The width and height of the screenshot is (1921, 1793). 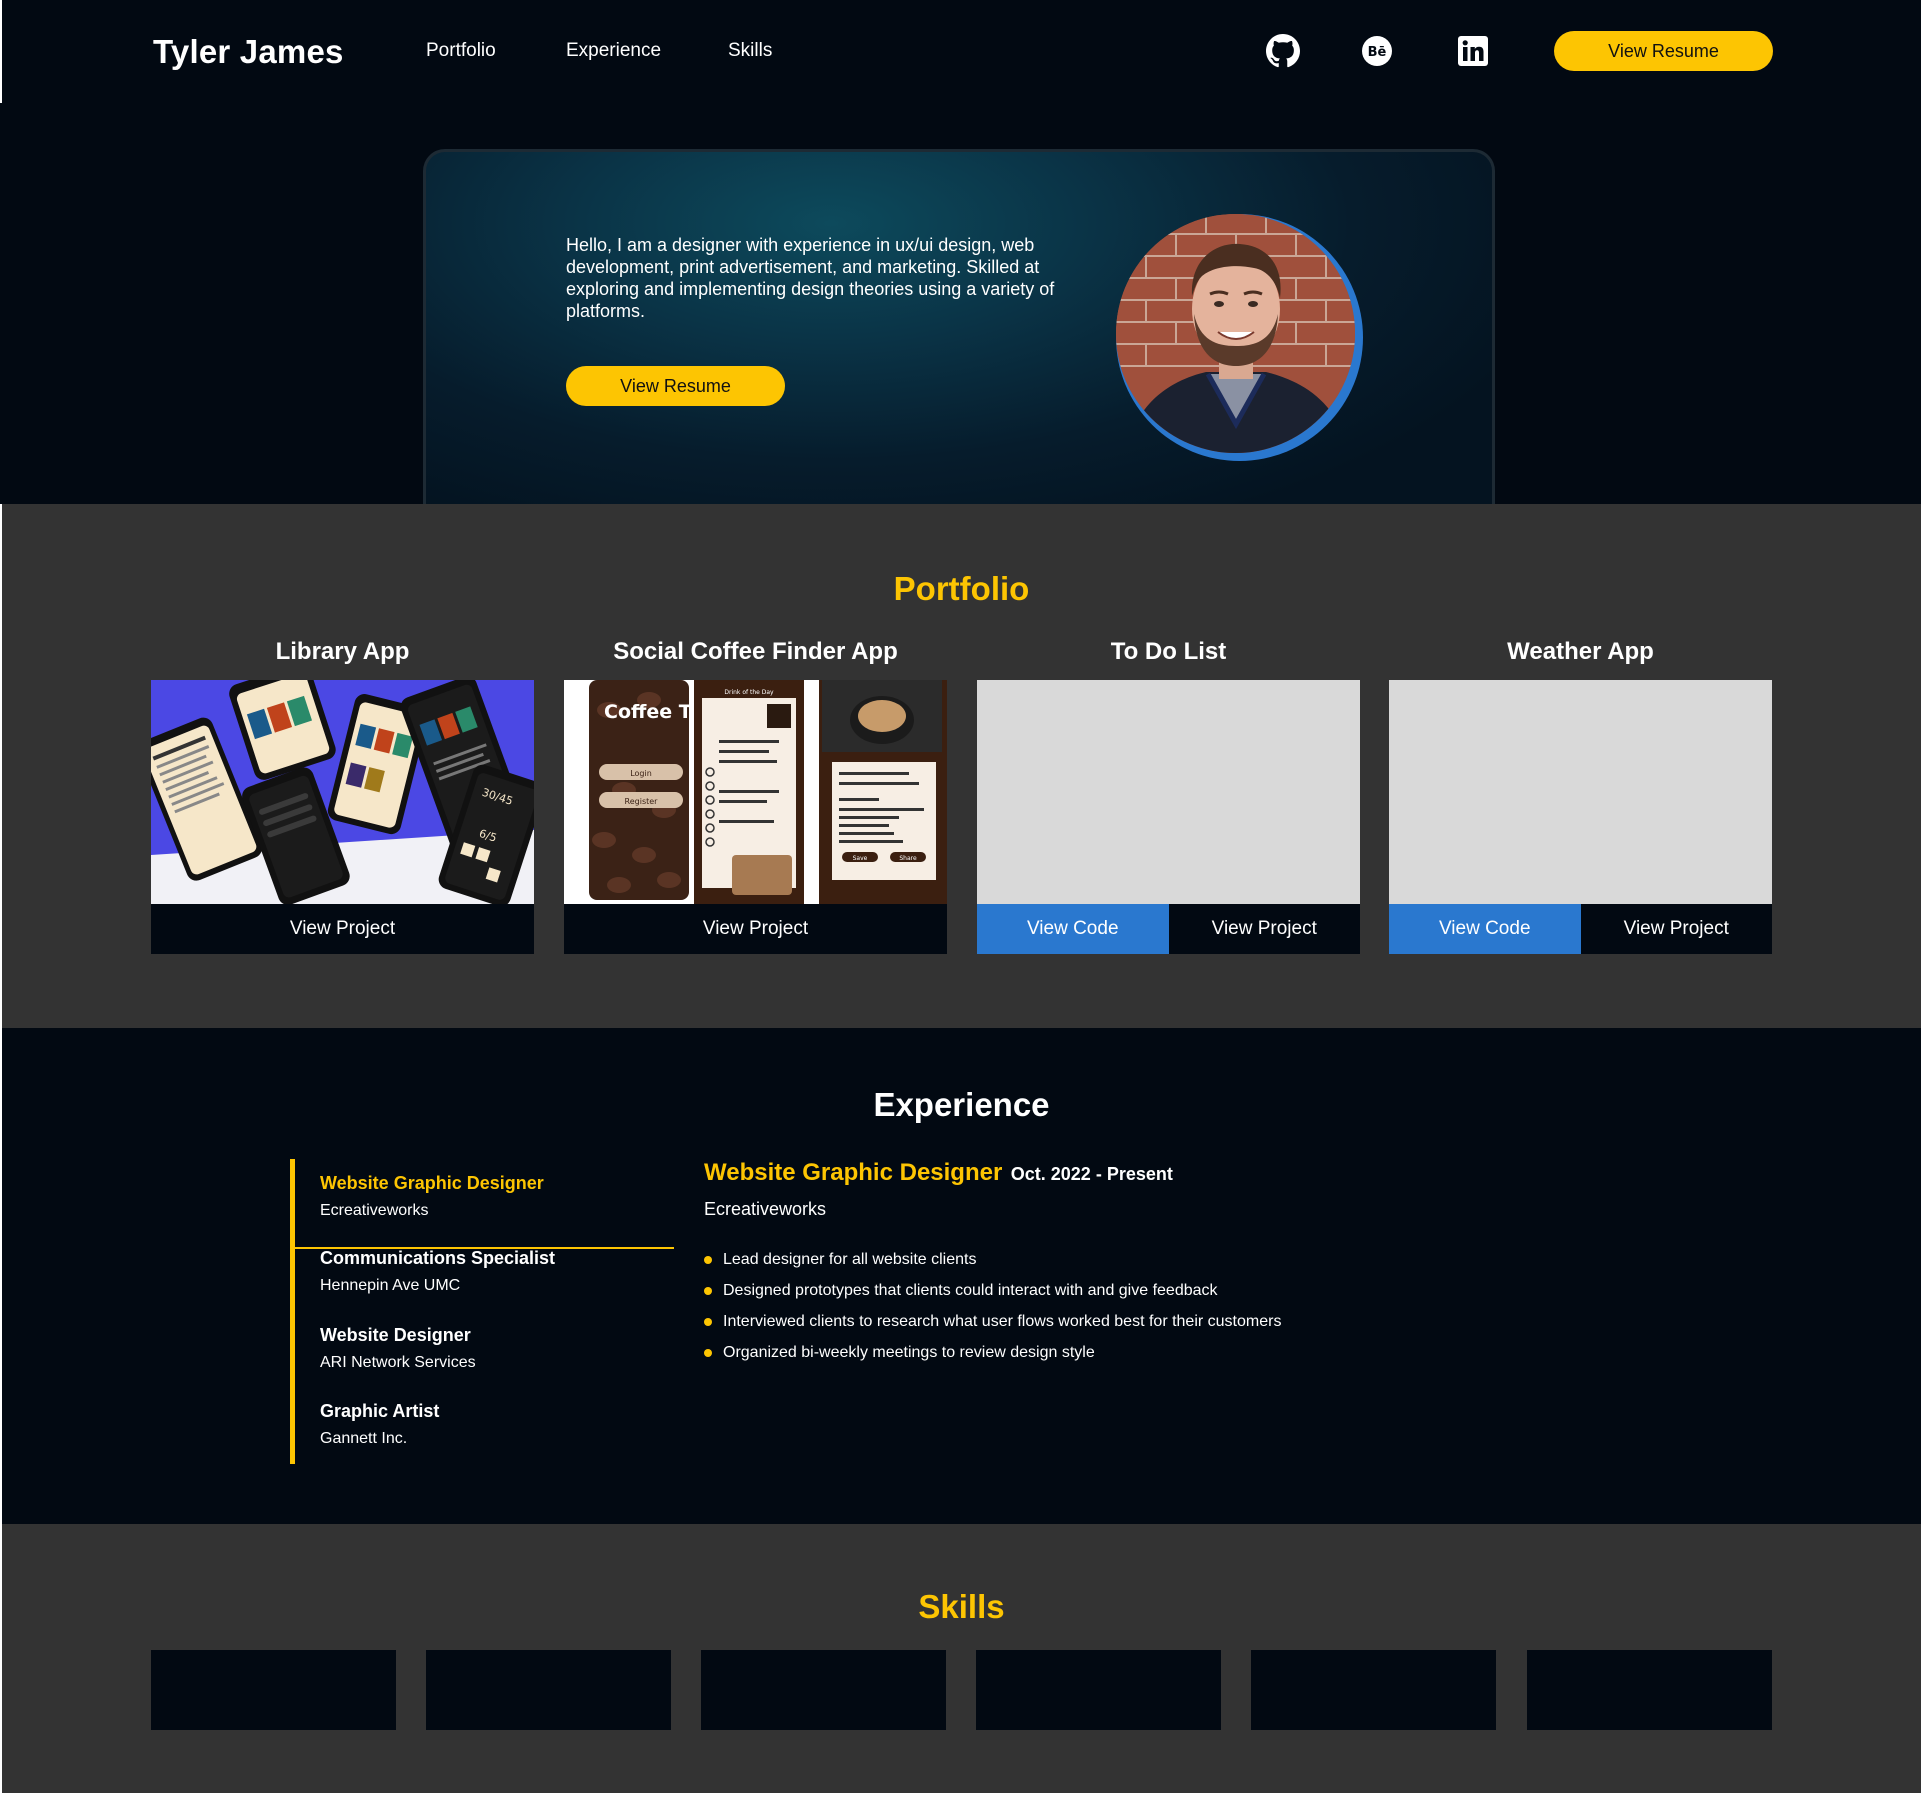 I want to click on project-card-library-app: Library App 30/45 6/5 View Project, so click(x=342, y=796).